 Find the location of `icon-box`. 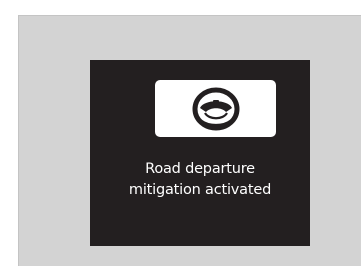

icon-box is located at coordinates (215, 108).